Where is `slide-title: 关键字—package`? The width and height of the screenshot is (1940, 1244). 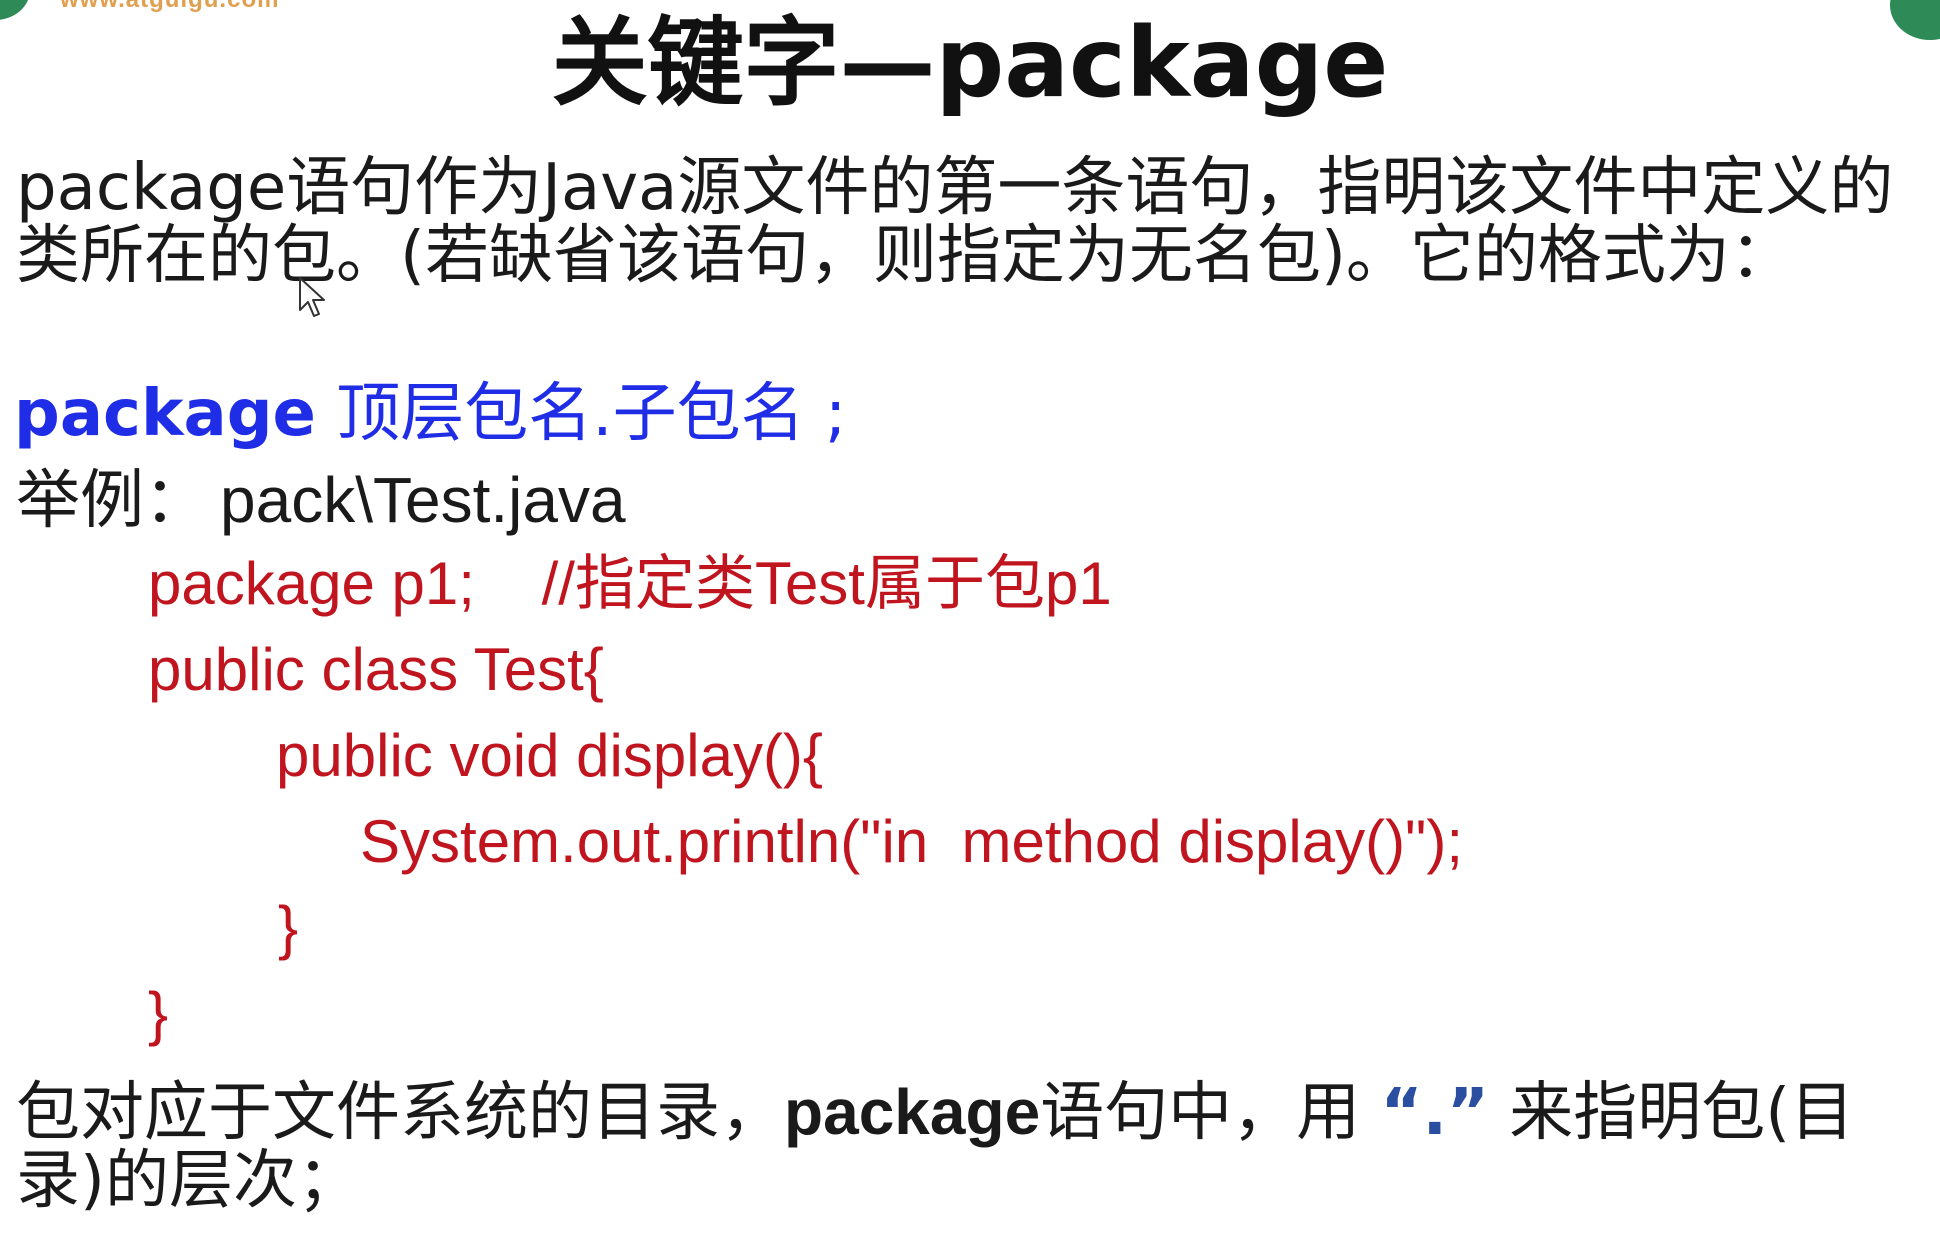
slide-title: 关键字—package is located at coordinates (970, 63).